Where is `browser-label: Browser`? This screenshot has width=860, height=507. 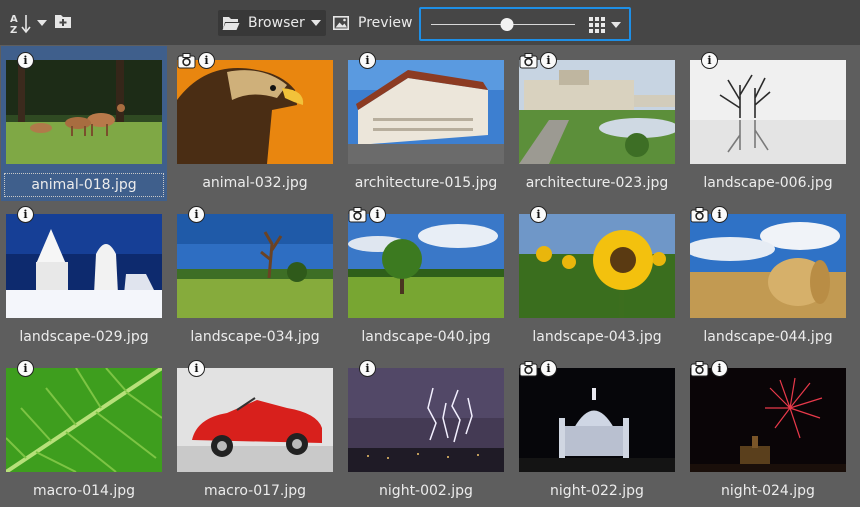
browser-label: Browser is located at coordinates (276, 23).